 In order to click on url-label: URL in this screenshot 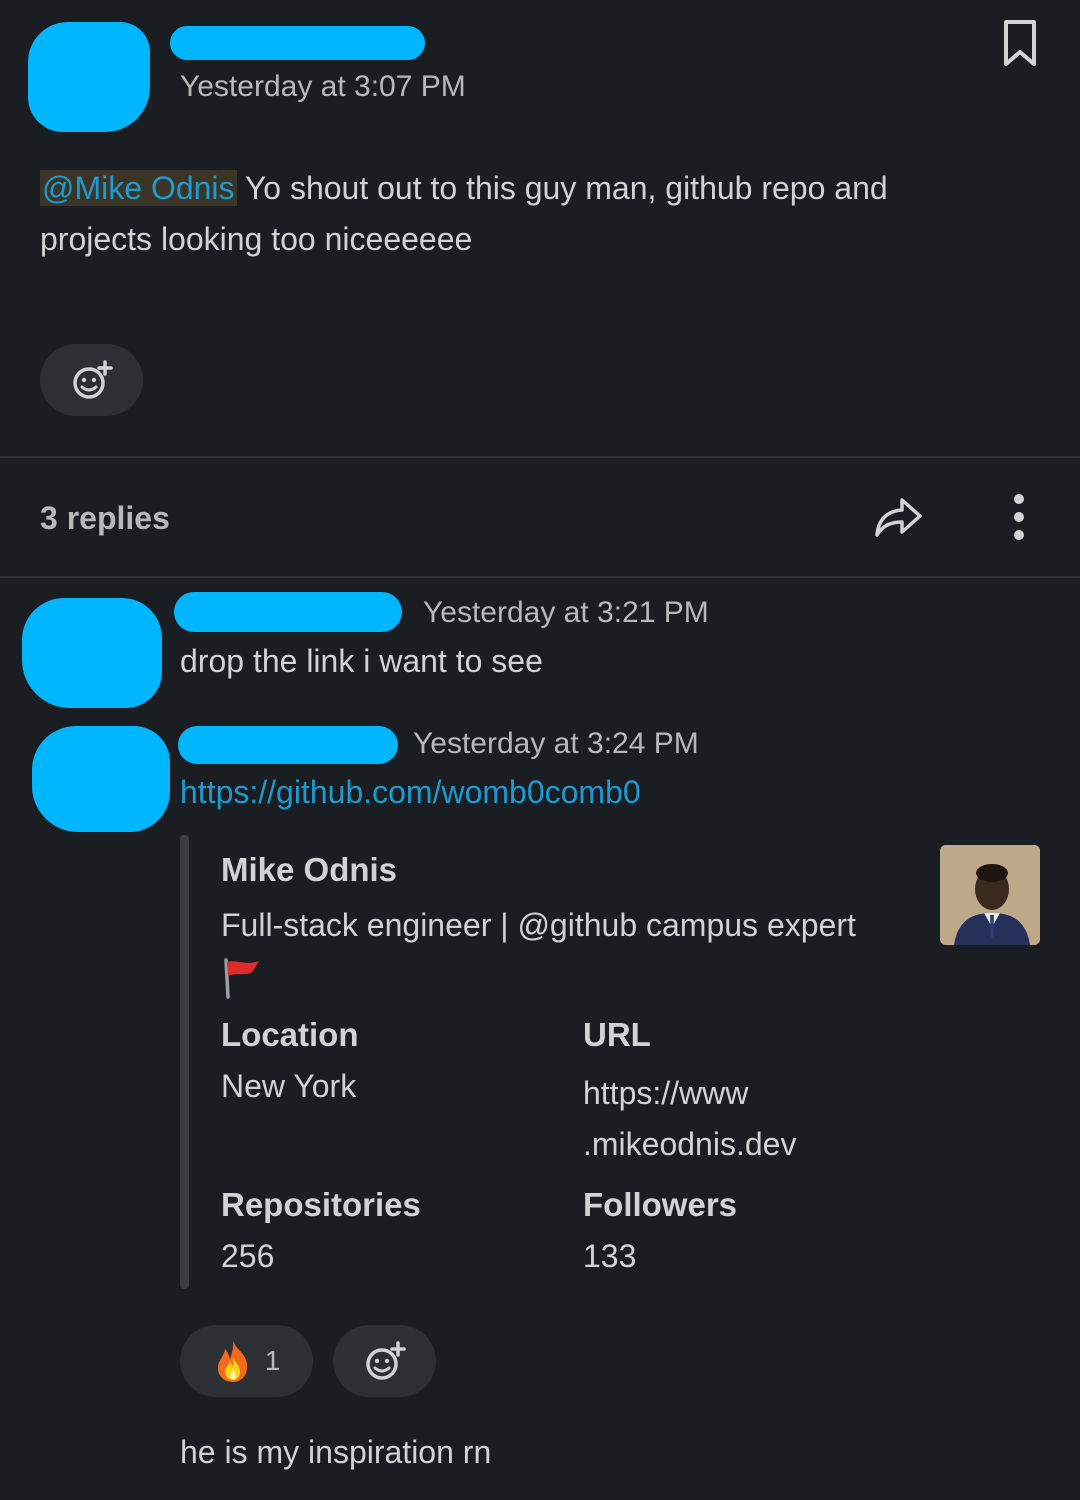, I will do `click(617, 1034)`.